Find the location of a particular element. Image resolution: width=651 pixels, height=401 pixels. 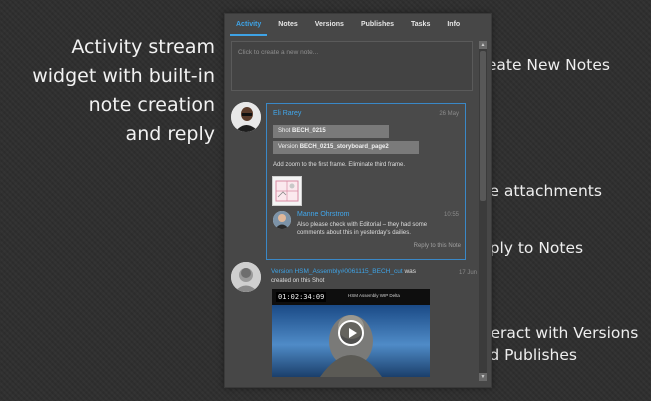

version-video-player: 01:02:34:09 HSM Assembly WIP Delta is located at coordinates (351, 333).